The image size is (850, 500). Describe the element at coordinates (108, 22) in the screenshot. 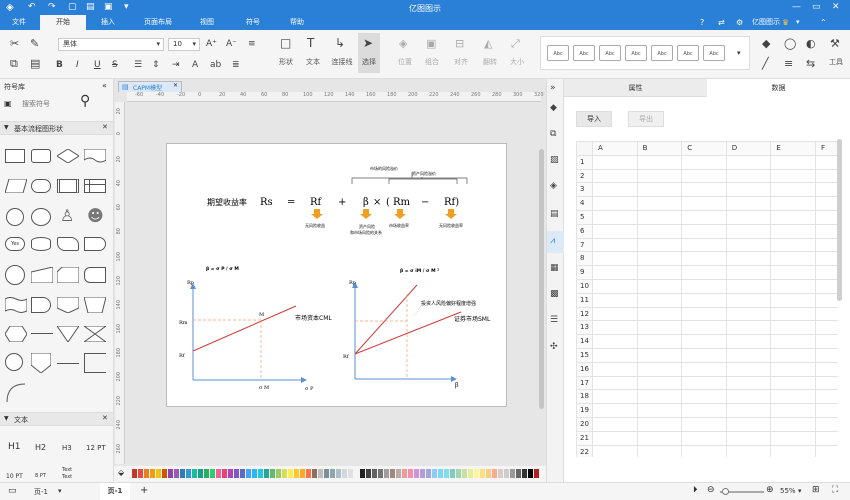

I see `tab-insert: 插入` at that location.